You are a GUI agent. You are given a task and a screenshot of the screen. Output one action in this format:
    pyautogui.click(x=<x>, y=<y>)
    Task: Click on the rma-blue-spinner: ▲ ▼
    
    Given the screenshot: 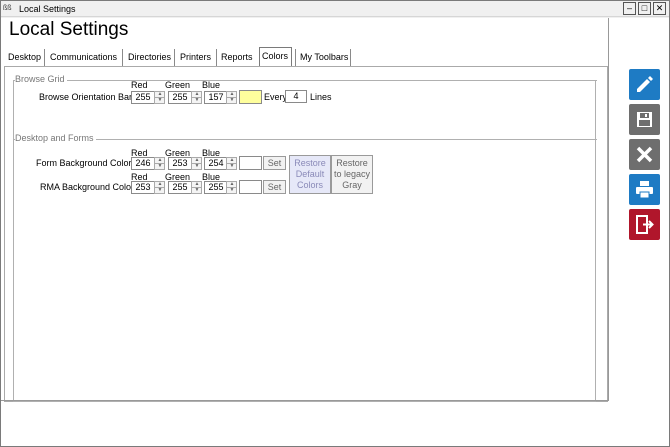 What is the action you would take?
    pyautogui.click(x=231, y=187)
    